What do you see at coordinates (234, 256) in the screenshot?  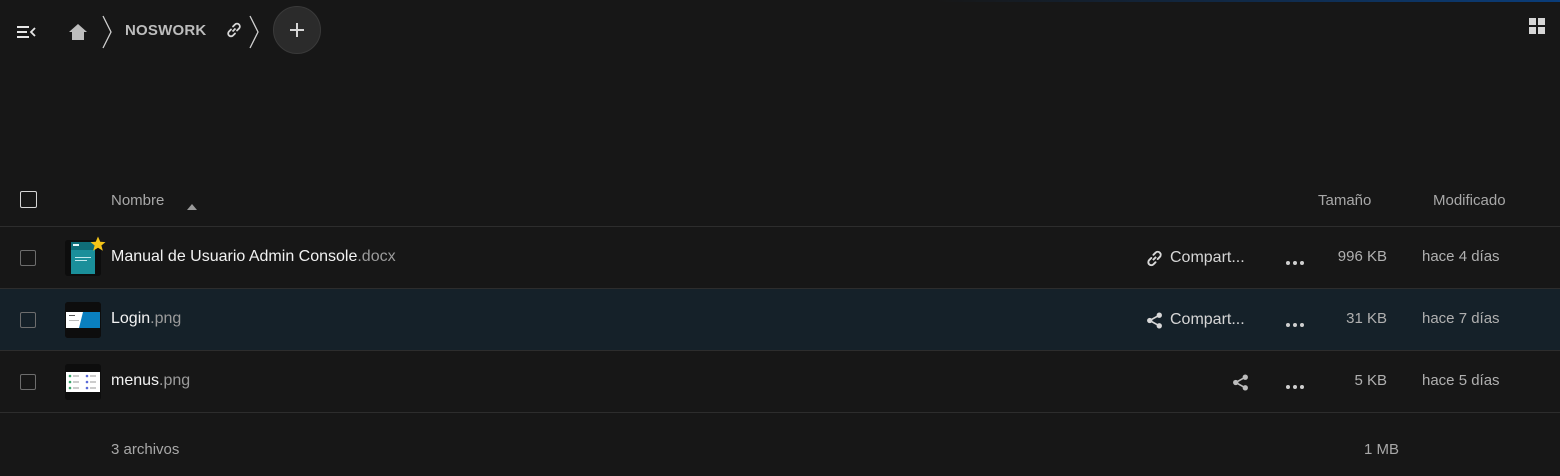 I see `file-basename: Manual de Usuario Admin Console` at bounding box center [234, 256].